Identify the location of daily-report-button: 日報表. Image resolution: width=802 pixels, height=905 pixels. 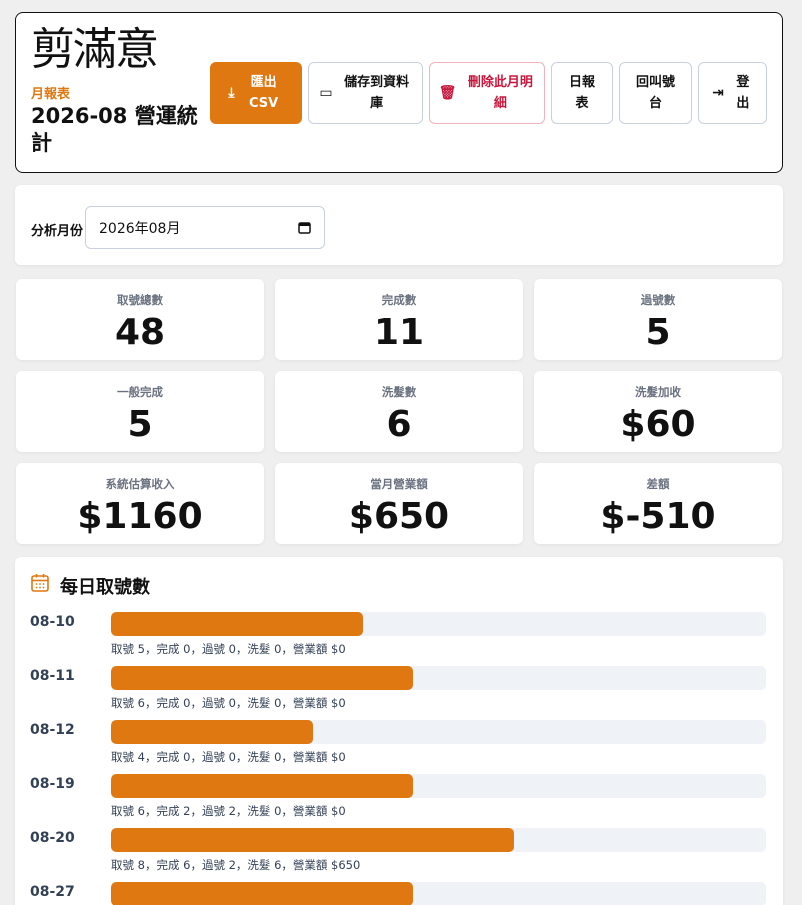
(582, 93).